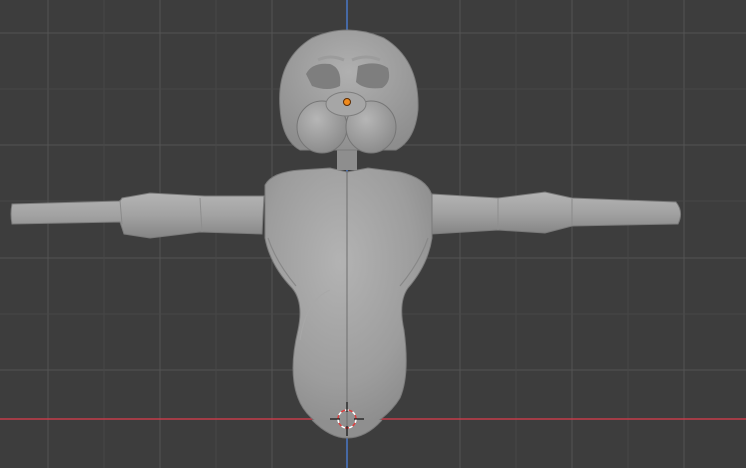  Describe the element at coordinates (349, 91) in the screenshot. I see `head` at that location.